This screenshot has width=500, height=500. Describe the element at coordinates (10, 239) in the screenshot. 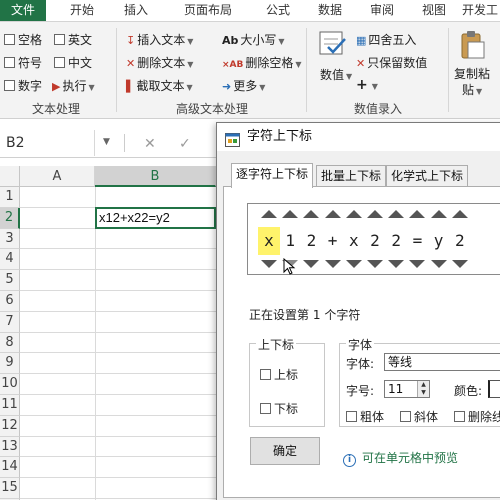

I see `row-header: 3` at that location.